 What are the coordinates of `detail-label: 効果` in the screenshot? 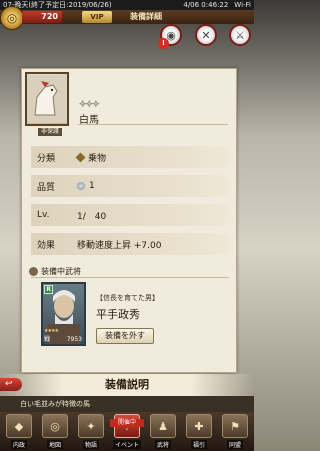 It's located at (46, 245).